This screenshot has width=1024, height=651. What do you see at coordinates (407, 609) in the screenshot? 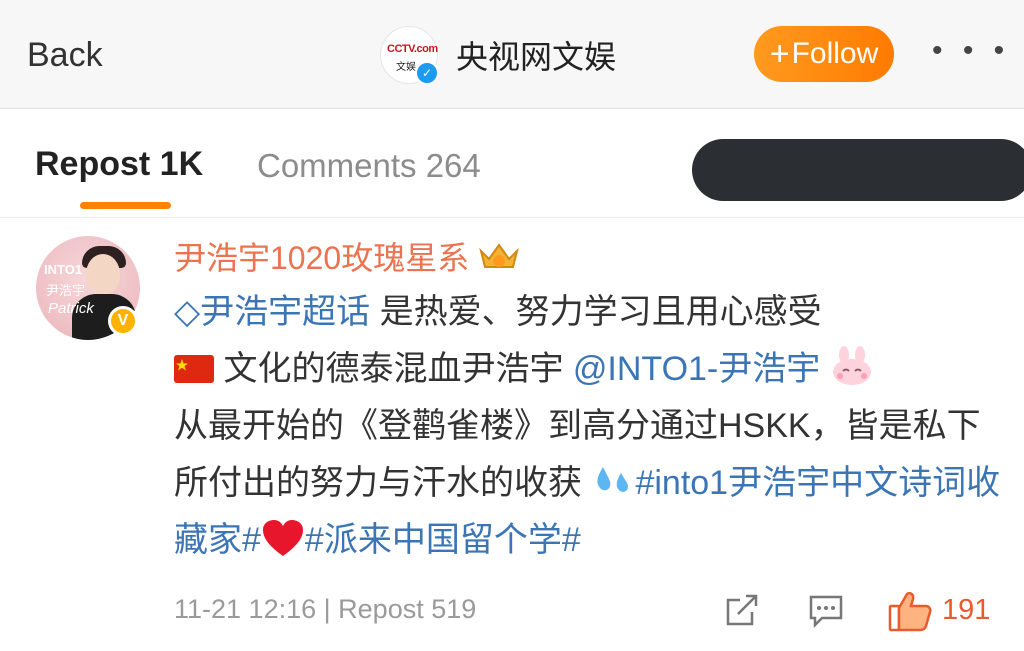
I see `repost-count: Repost 519` at bounding box center [407, 609].